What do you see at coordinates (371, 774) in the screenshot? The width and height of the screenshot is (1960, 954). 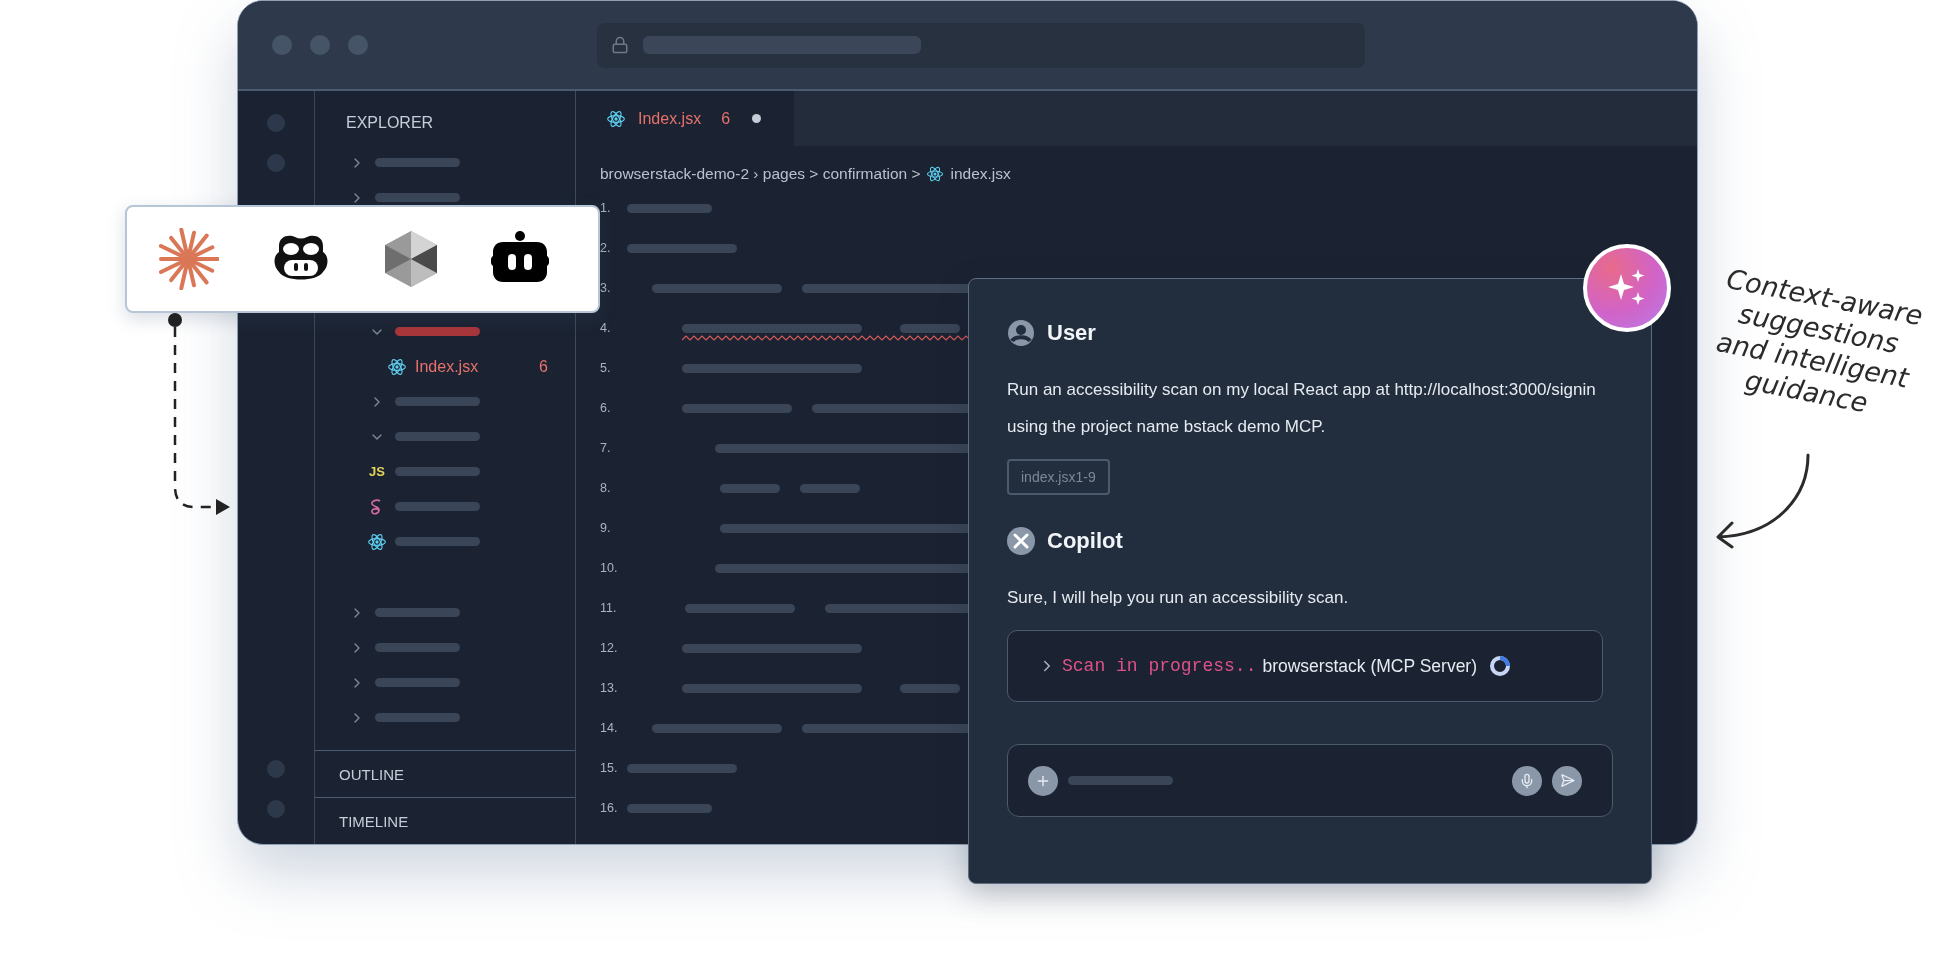 I see `section-header: OUTLINE` at bounding box center [371, 774].